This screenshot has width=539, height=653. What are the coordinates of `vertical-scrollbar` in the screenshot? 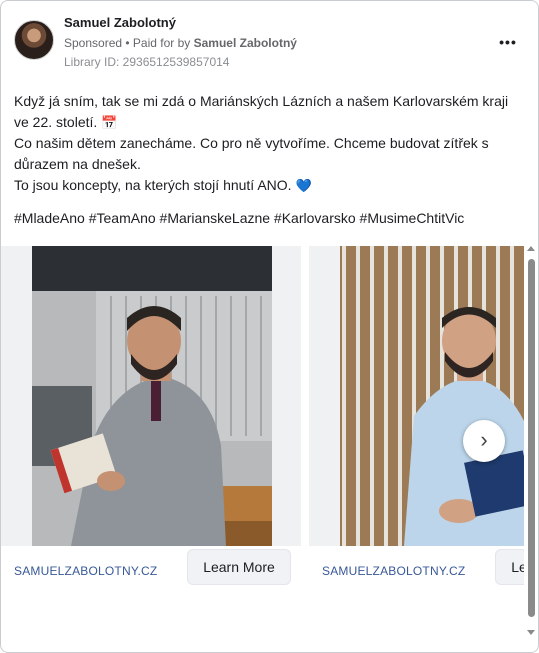 It's located at (531, 326).